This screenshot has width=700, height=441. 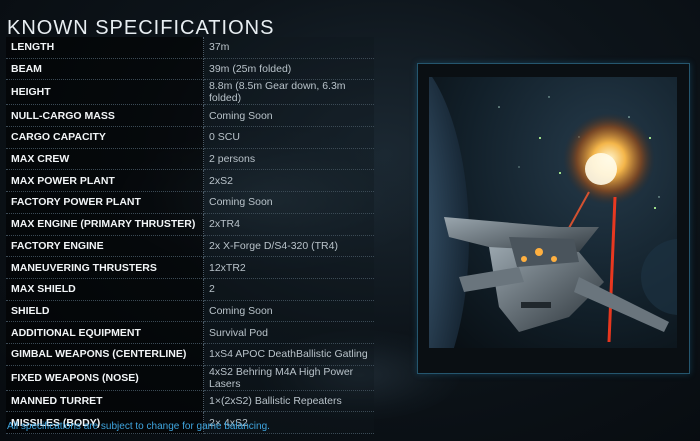 I want to click on spec-label: MAX POWER PLANT, so click(x=105, y=181).